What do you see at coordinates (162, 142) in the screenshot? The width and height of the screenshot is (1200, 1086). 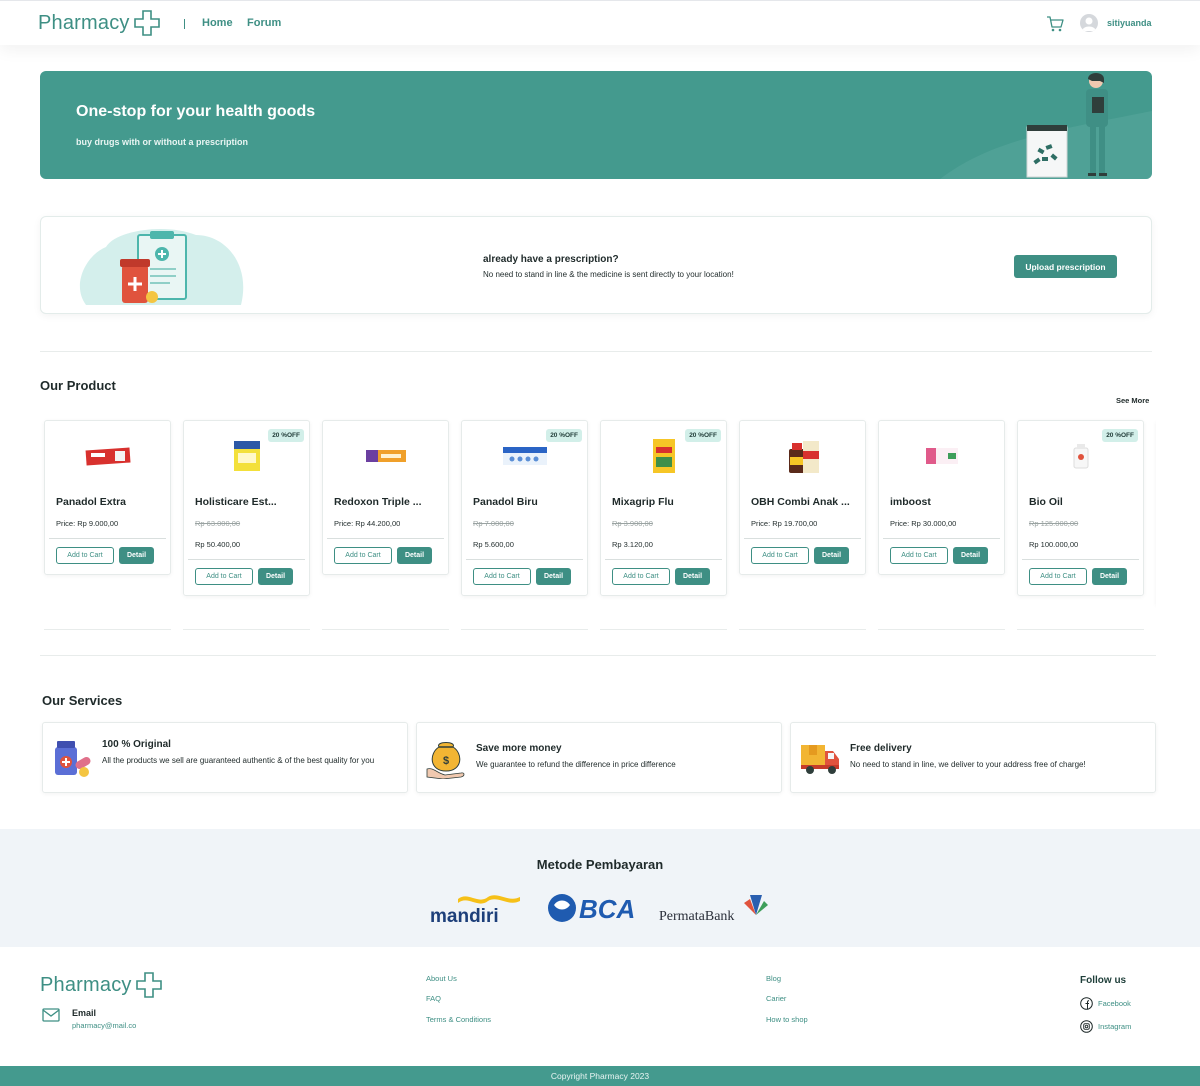 I see `hero-subtitle: buy drugs with or without a prescription` at bounding box center [162, 142].